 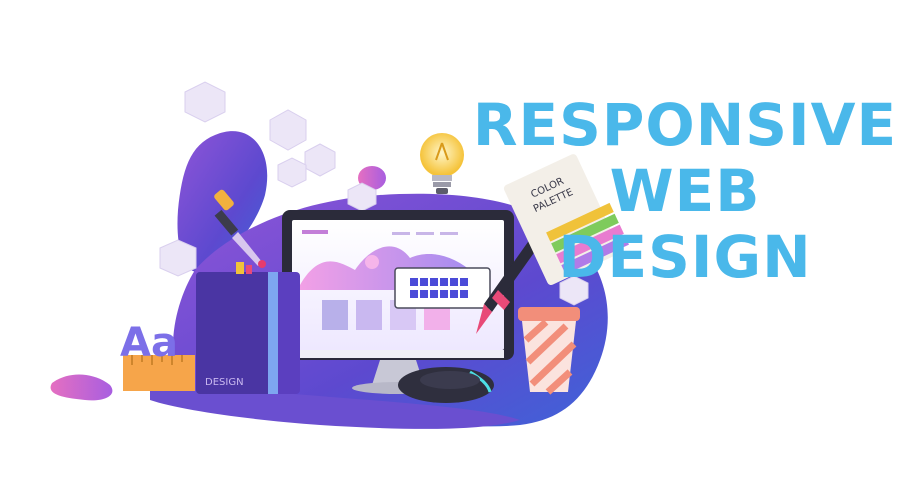 What do you see at coordinates (685, 257) in the screenshot?
I see `headline-line-3: DESIGN` at bounding box center [685, 257].